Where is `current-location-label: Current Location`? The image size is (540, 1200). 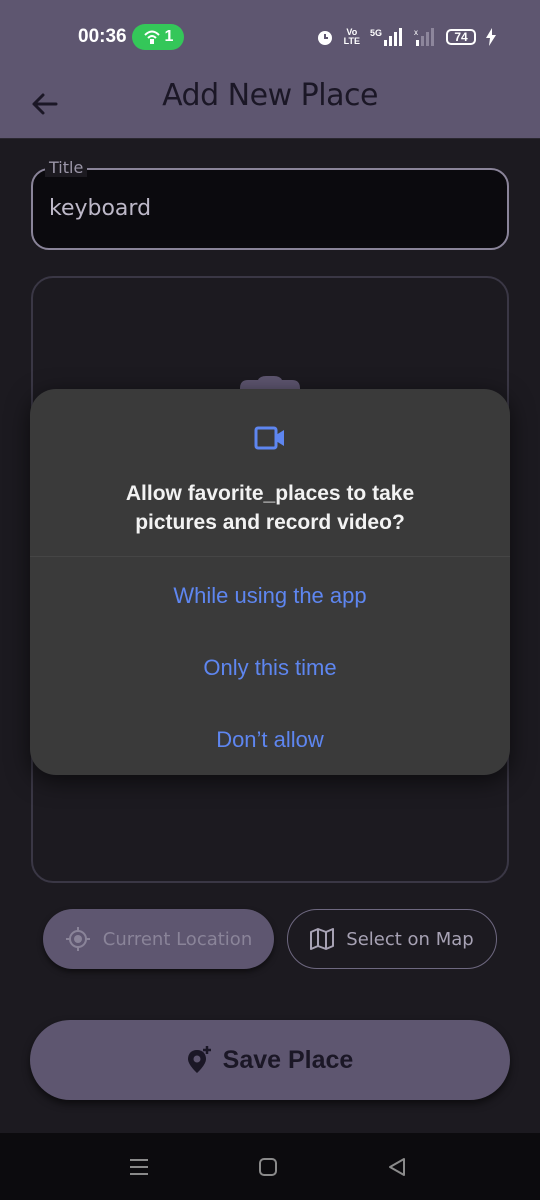 current-location-label: Current Location is located at coordinates (177, 939).